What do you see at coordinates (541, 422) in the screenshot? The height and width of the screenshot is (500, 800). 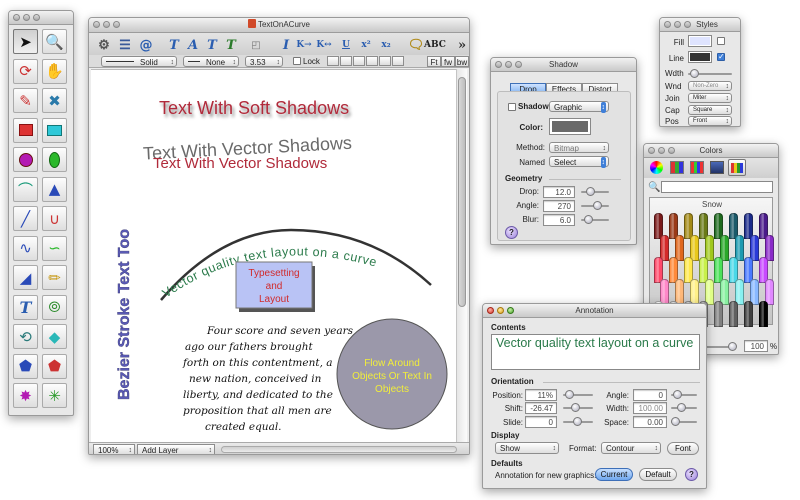 I see `slide-field: 0` at bounding box center [541, 422].